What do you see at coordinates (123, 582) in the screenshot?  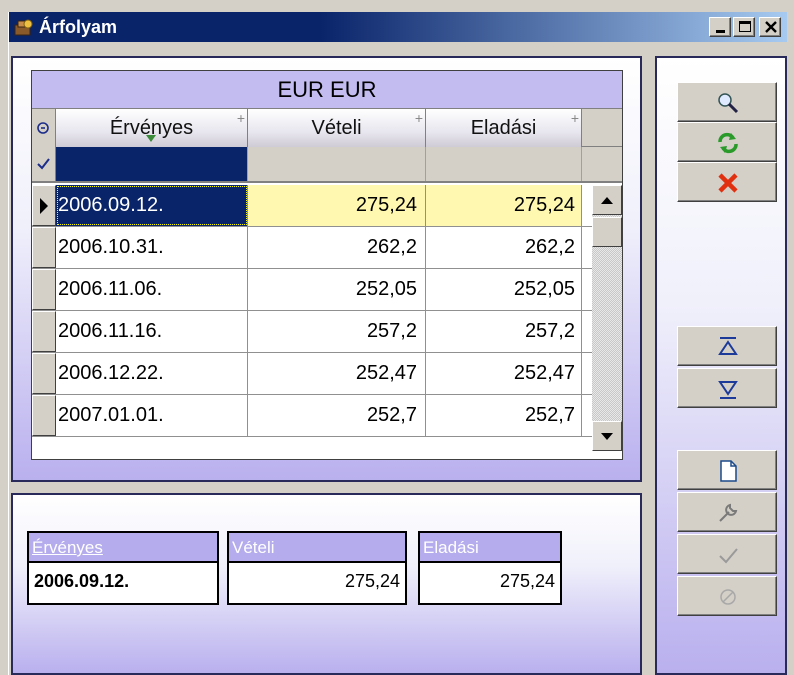 I see `ervenyes-value: 2006.09.12.` at bounding box center [123, 582].